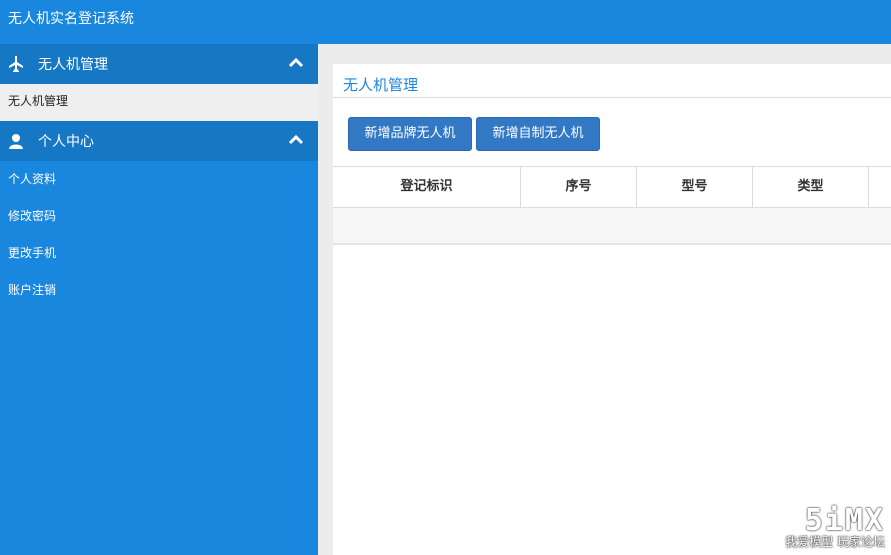 The image size is (891, 555). What do you see at coordinates (32, 216) in the screenshot?
I see `sidebar-item-label: 修改密码` at bounding box center [32, 216].